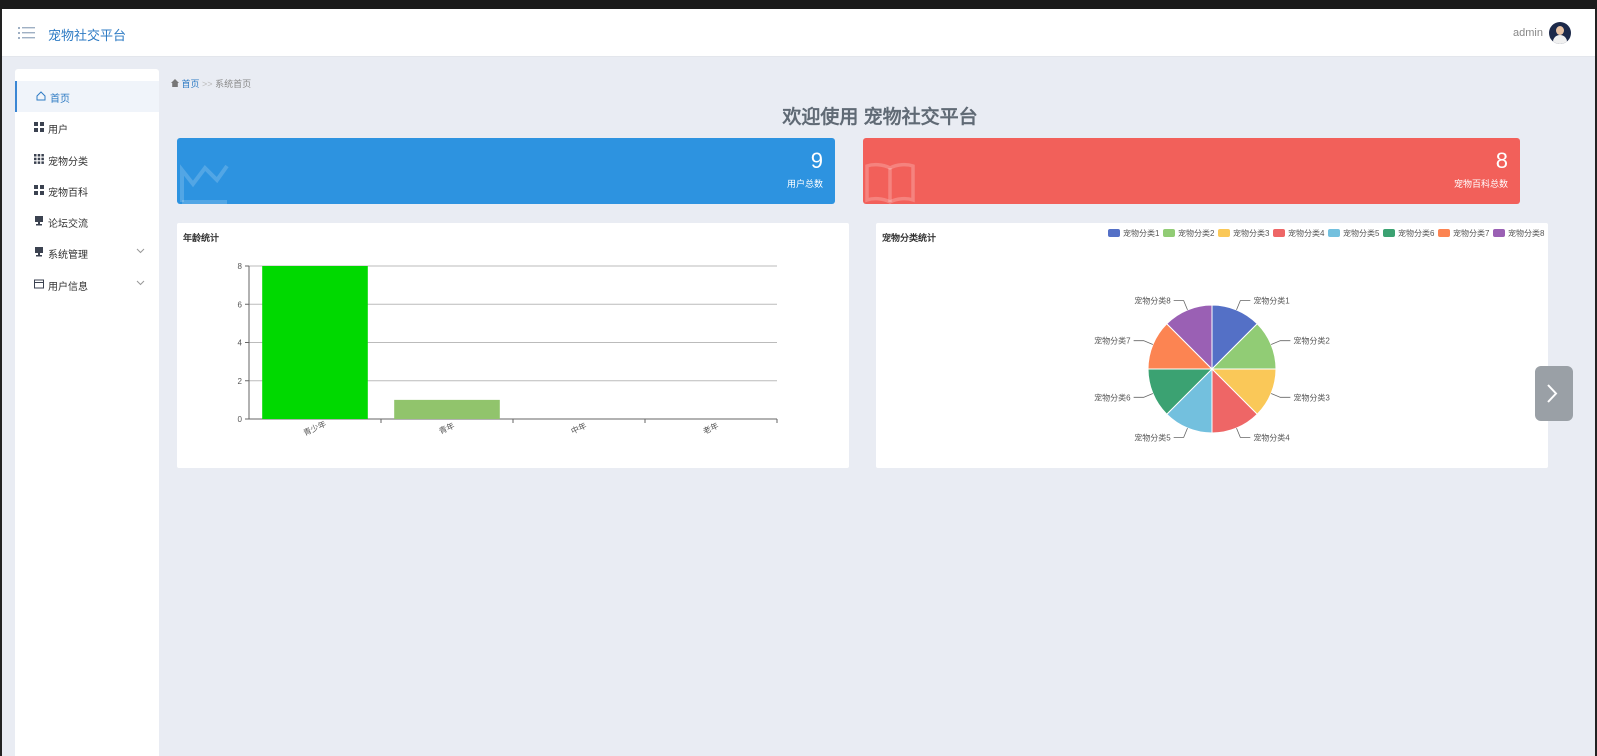 This screenshot has width=1597, height=756. What do you see at coordinates (240, 304) in the screenshot?
I see `y-tick-label: 6` at bounding box center [240, 304].